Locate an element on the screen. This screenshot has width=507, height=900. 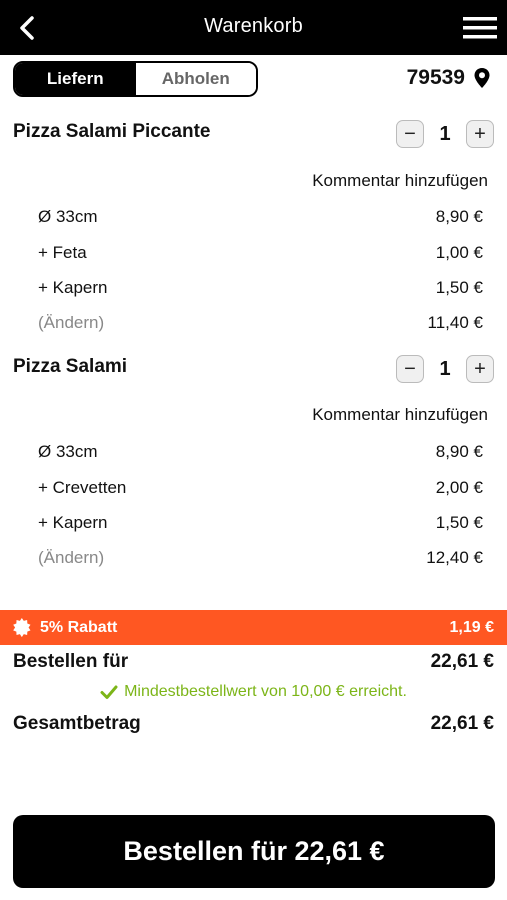
total-label: Gesamtbetrag is located at coordinates (77, 723).